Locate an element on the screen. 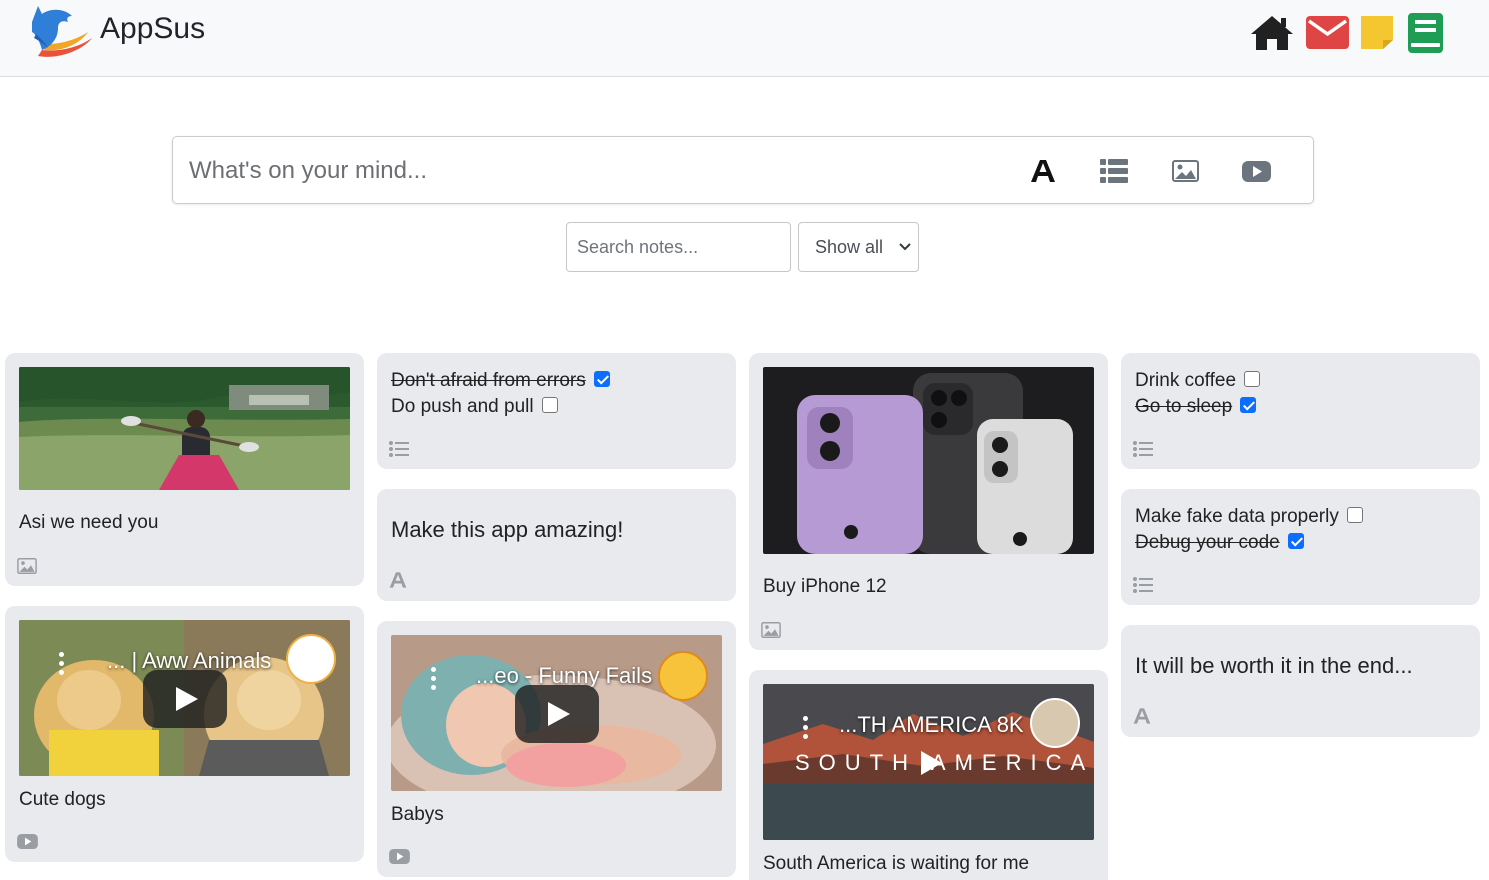  todo-item: Do push and pull is located at coordinates (474, 407).